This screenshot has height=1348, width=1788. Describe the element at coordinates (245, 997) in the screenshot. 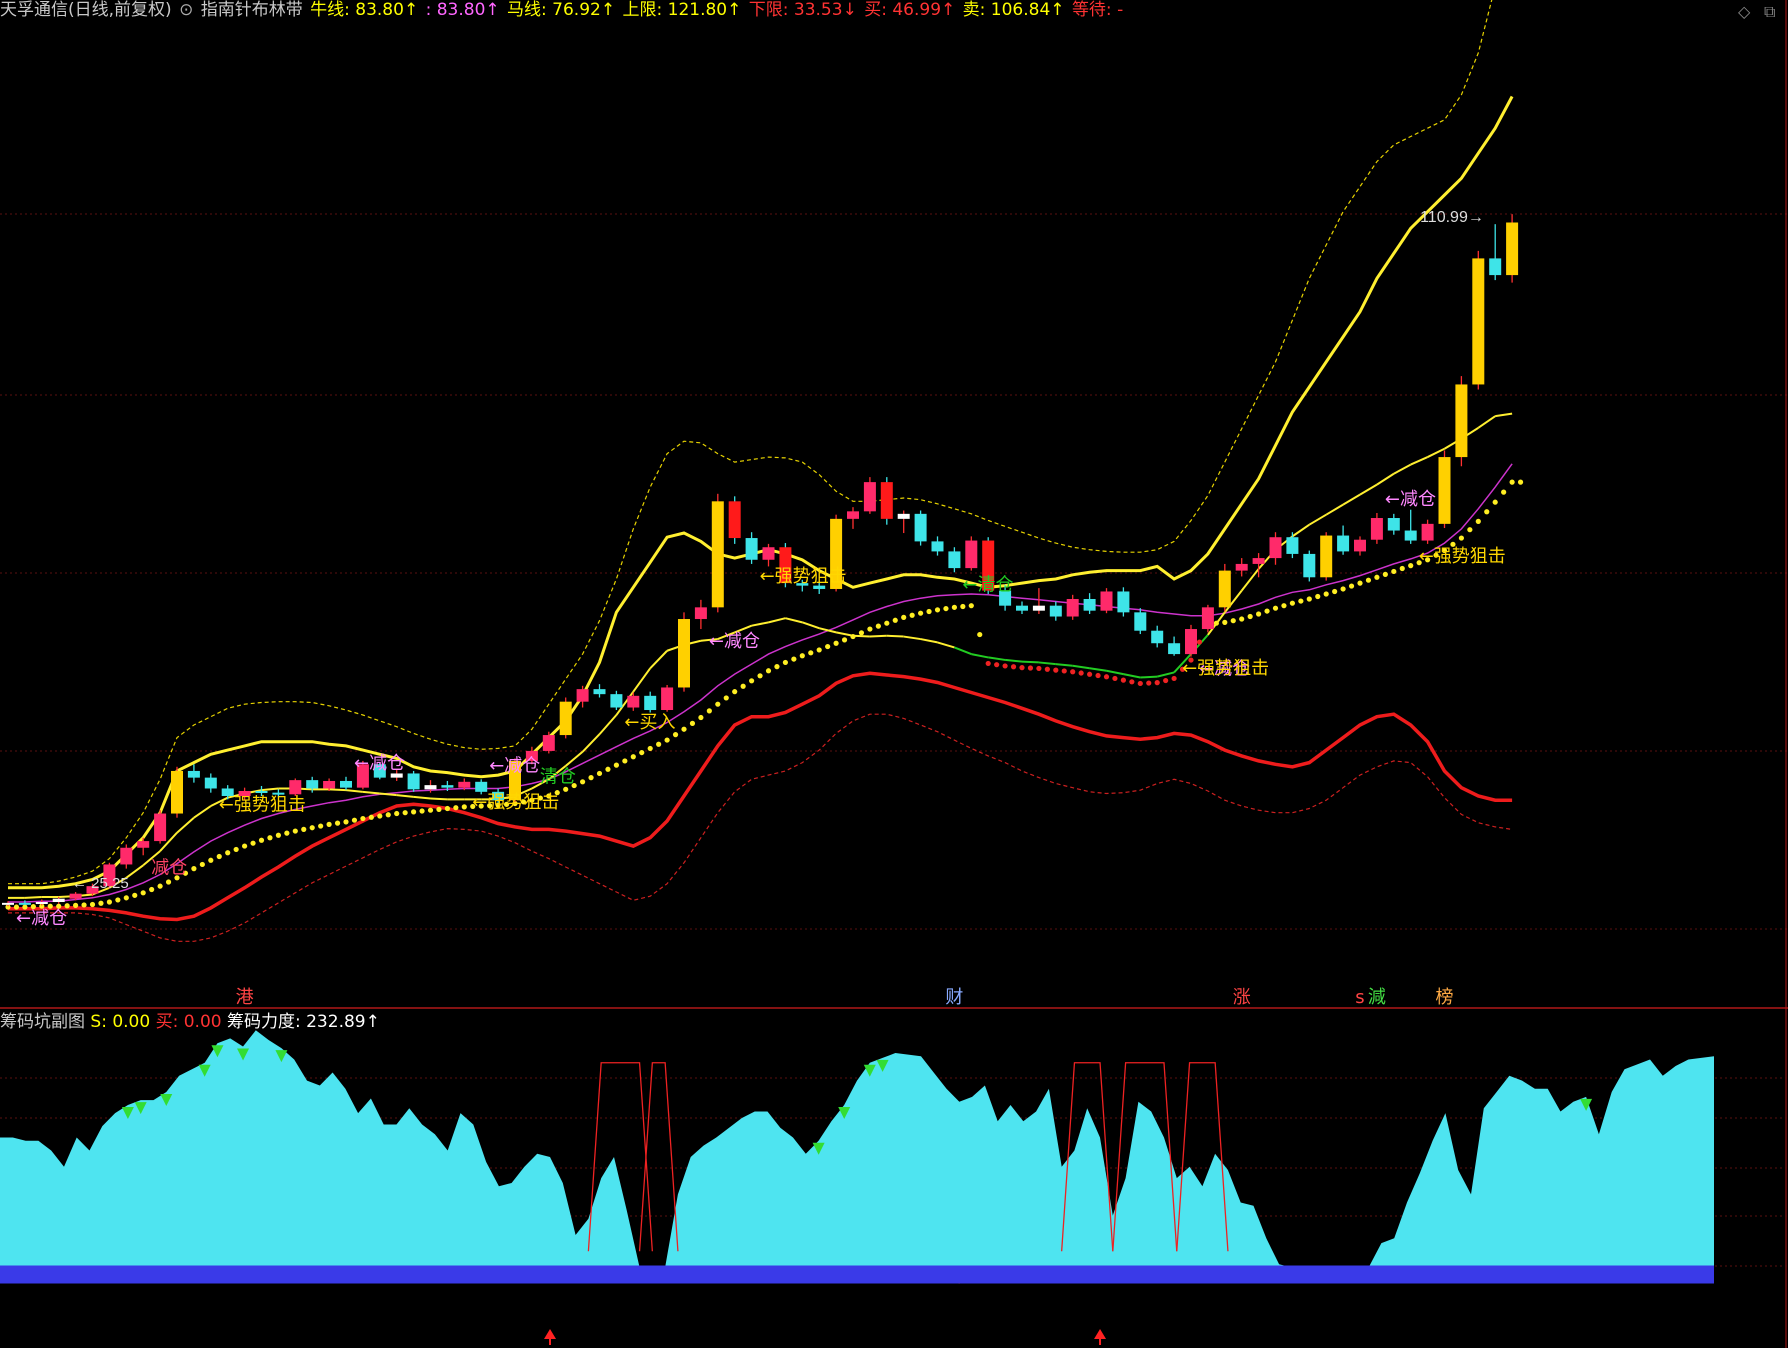

I see `event-label: 港` at that location.